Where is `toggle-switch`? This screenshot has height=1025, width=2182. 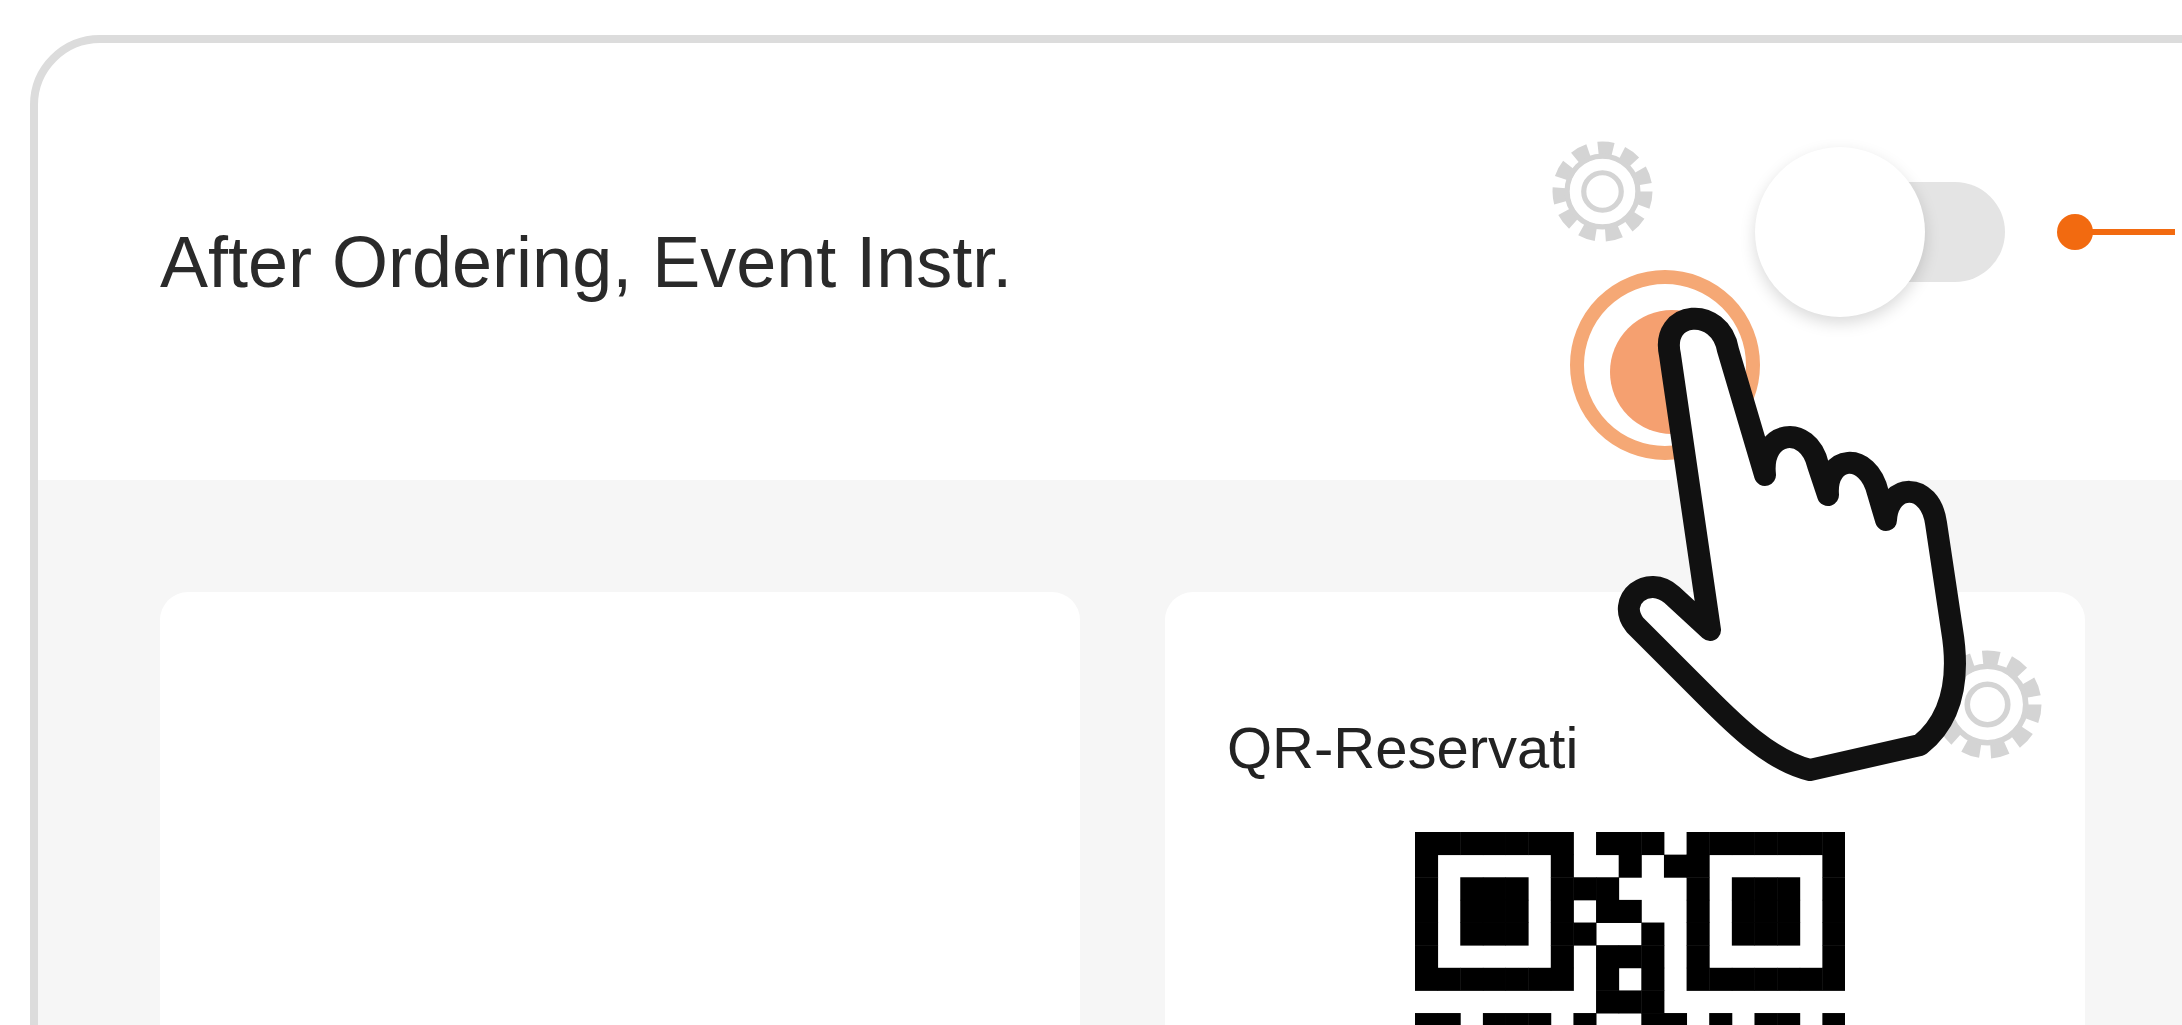 toggle-switch is located at coordinates (1880, 231).